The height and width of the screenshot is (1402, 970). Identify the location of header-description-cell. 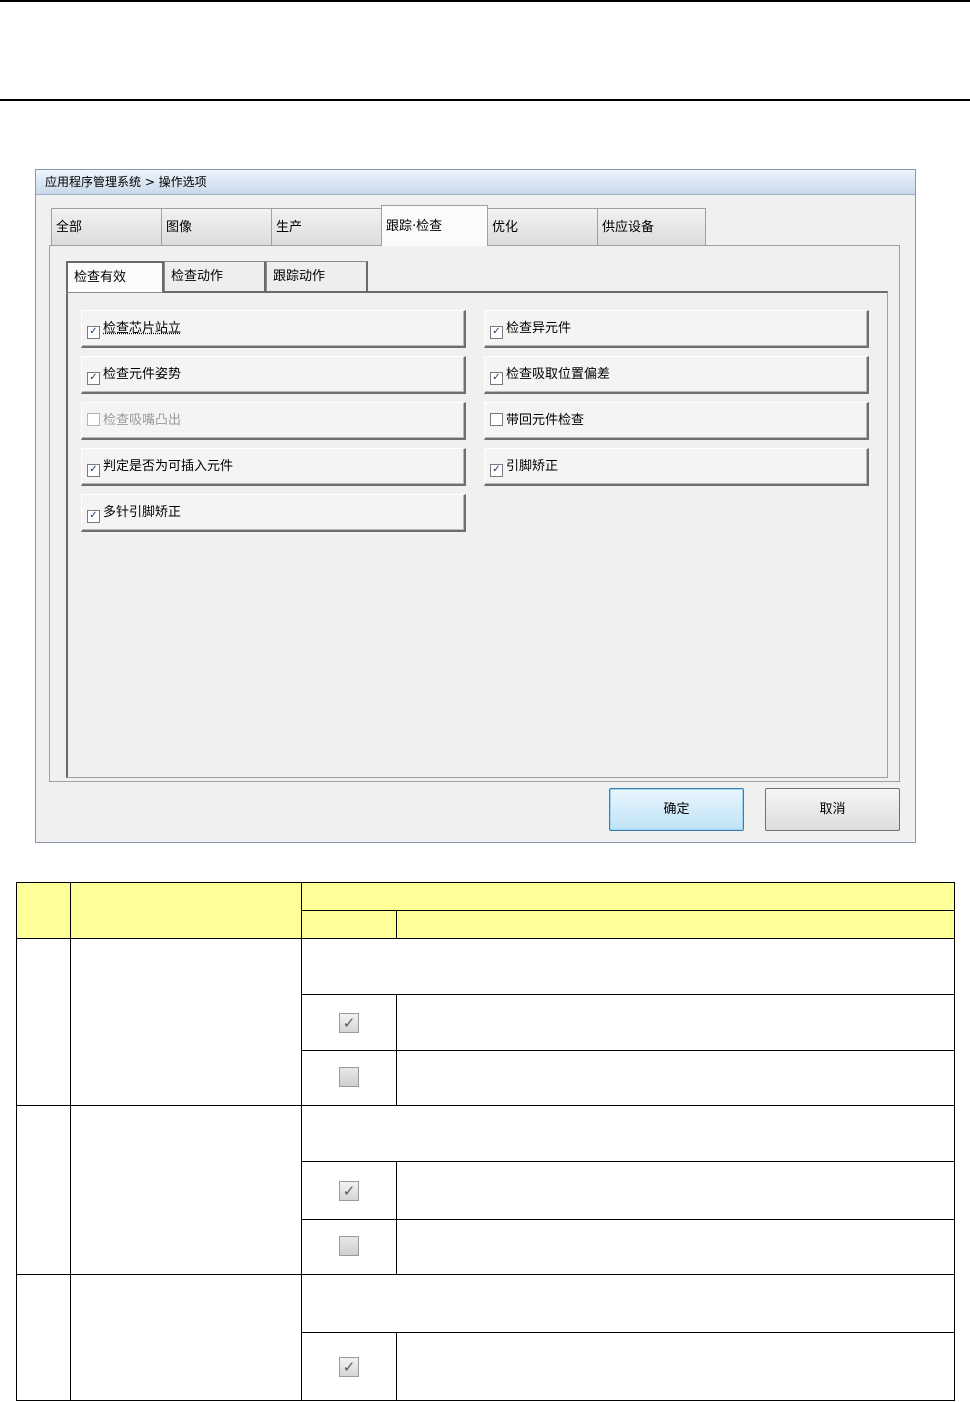
(628, 896).